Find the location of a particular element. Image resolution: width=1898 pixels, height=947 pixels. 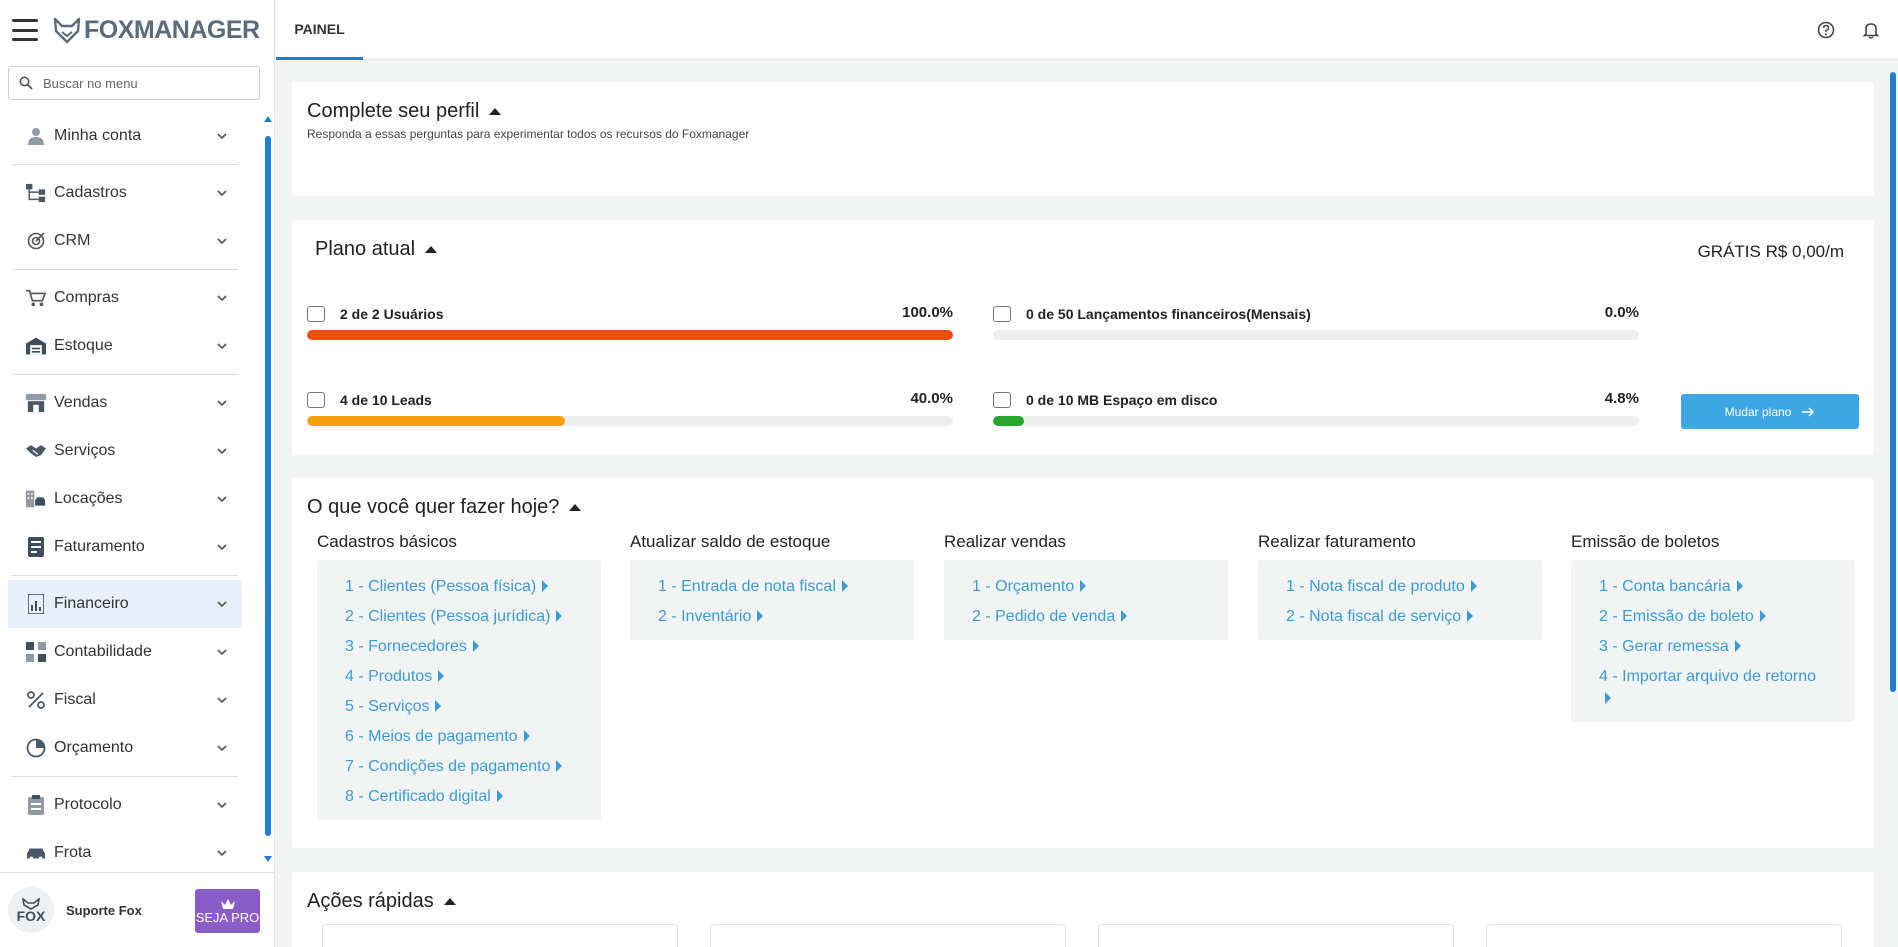

sidebar-item-faturamento: Faturamento is located at coordinates (125, 547).